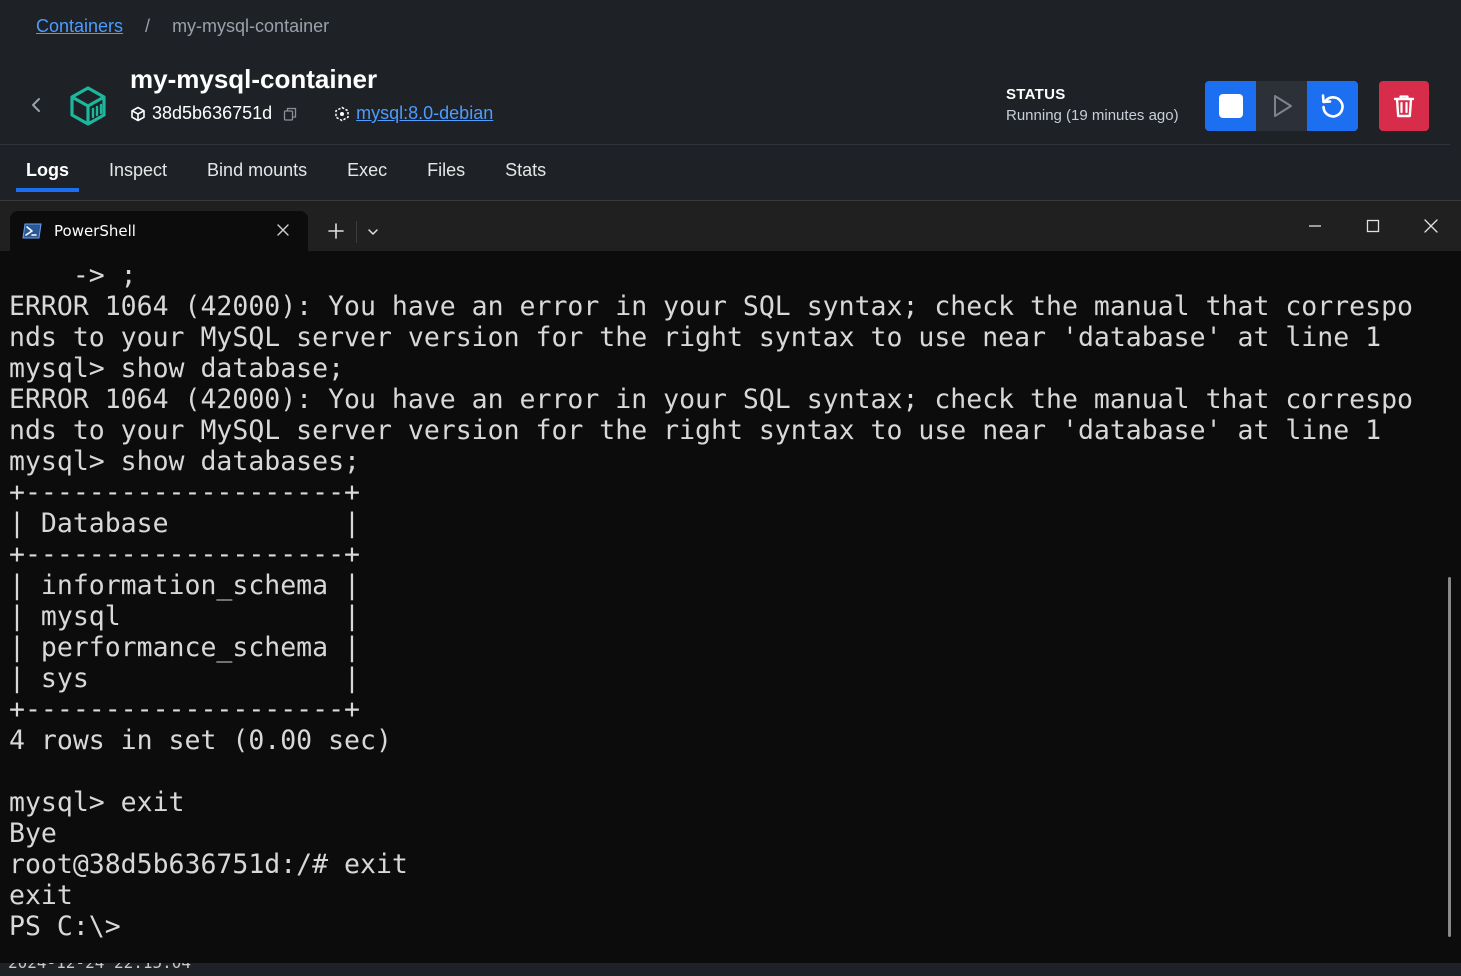 Image resolution: width=1461 pixels, height=976 pixels. I want to click on terminal-line: PS C:\>, so click(65, 926).